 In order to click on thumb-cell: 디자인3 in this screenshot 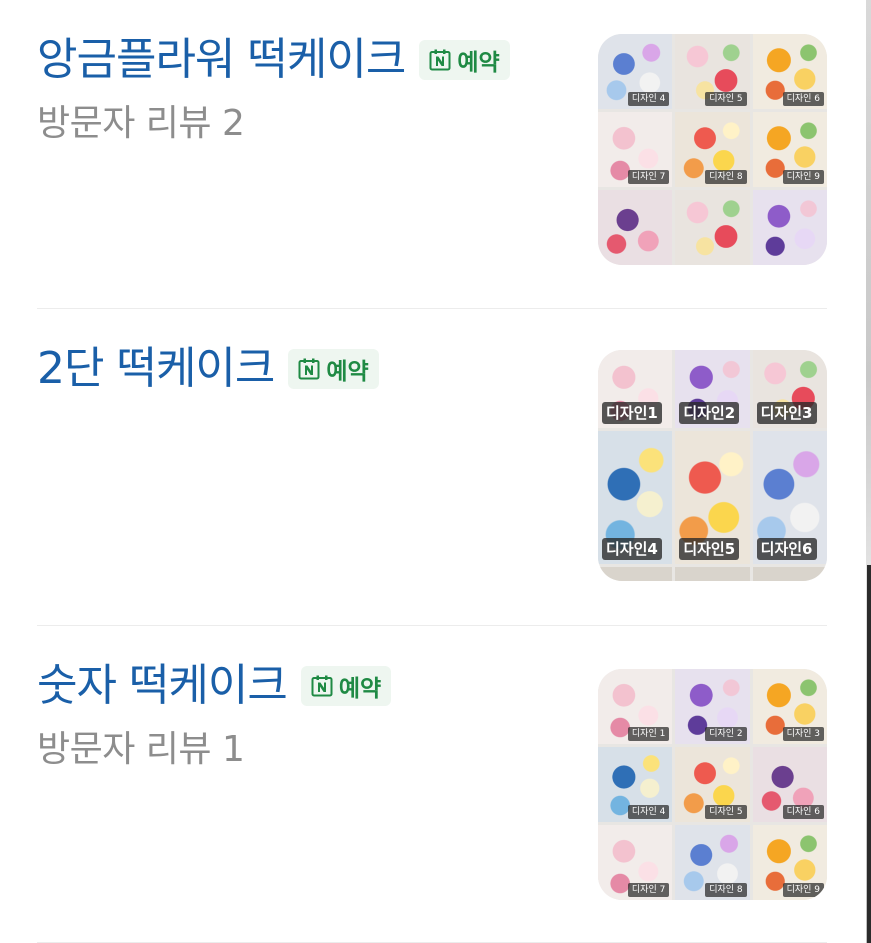, I will do `click(789, 389)`.